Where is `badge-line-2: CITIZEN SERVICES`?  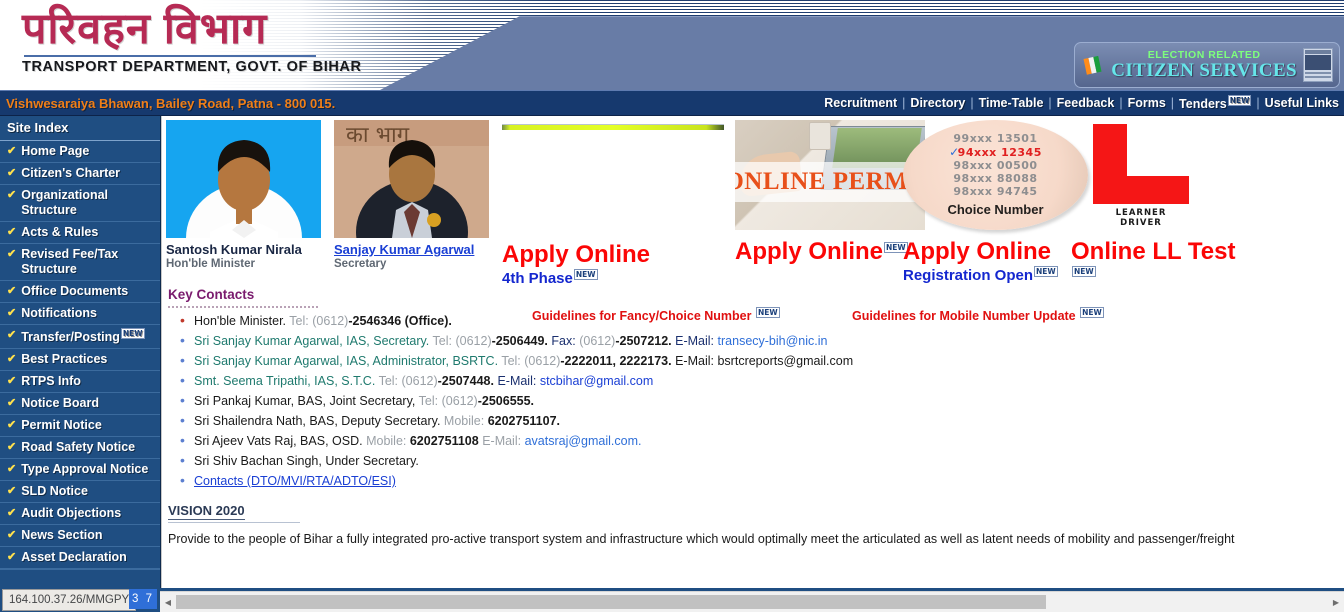
badge-line-2: CITIZEN SERVICES is located at coordinates (1204, 70).